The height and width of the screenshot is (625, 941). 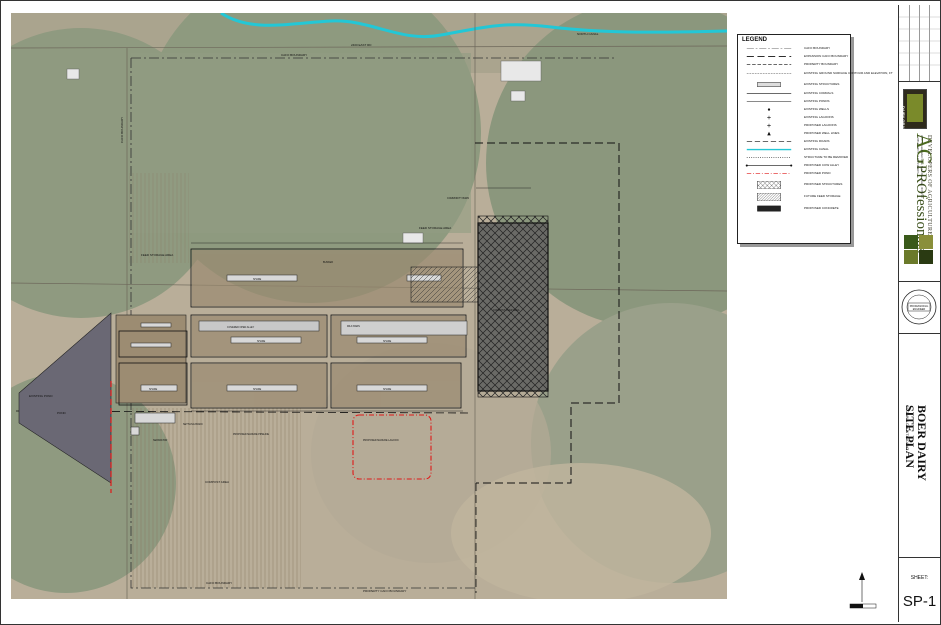 I want to click on legend-item: STRUCTURE TO BE REMOVED, so click(x=795, y=158).